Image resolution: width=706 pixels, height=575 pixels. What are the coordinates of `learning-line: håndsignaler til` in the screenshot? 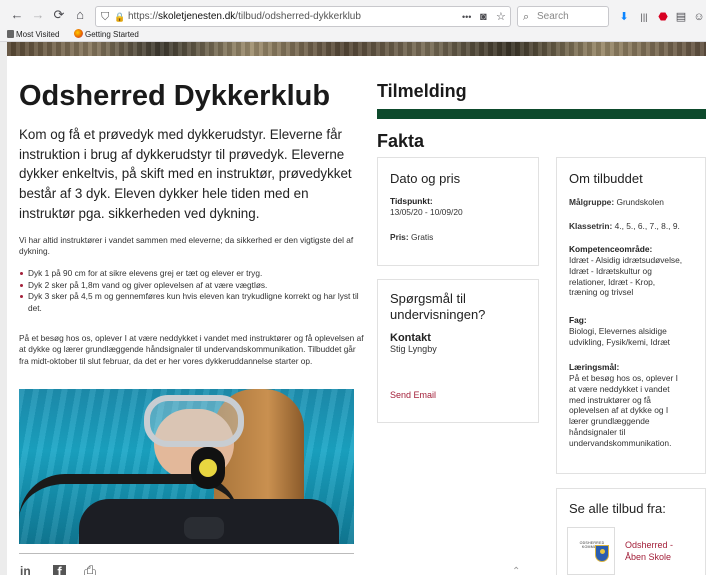 It's located at (597, 431).